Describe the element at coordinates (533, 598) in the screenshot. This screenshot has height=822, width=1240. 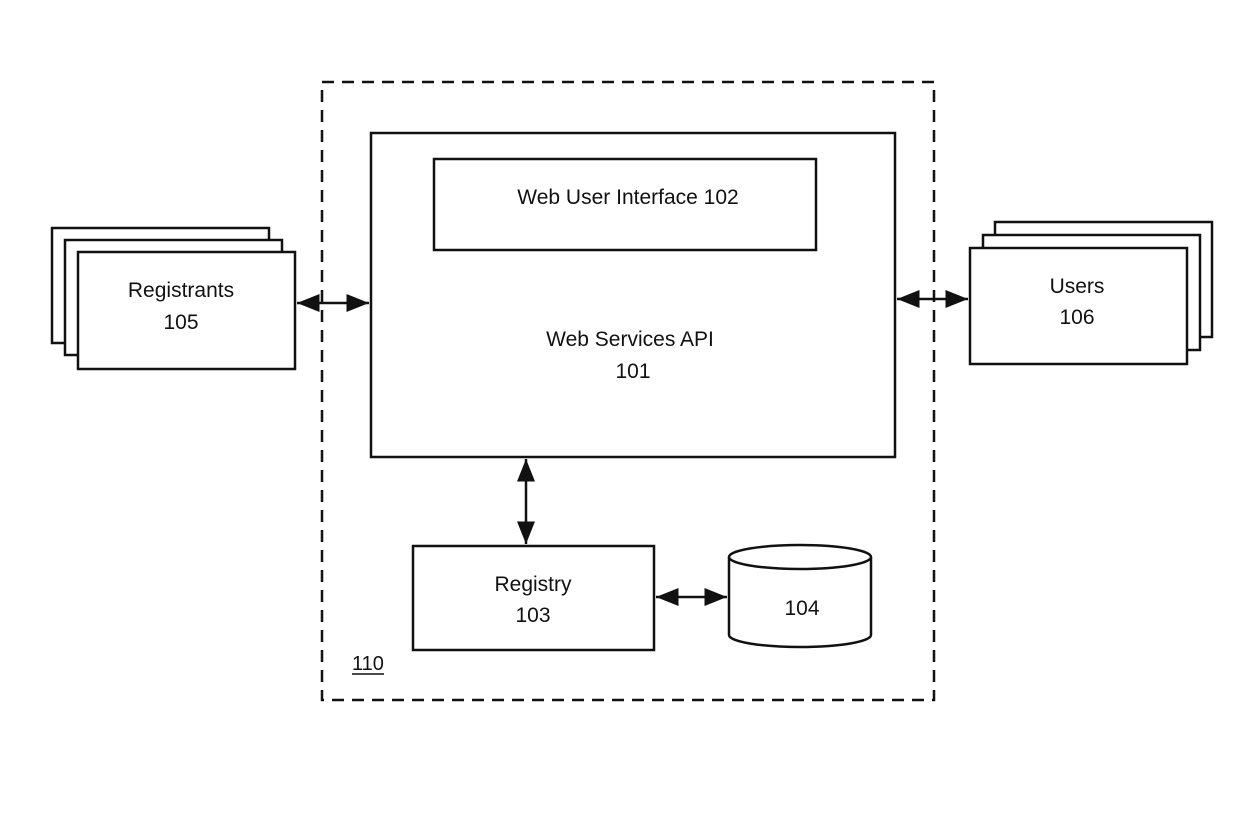
I see `registry-box: Registry 103` at that location.